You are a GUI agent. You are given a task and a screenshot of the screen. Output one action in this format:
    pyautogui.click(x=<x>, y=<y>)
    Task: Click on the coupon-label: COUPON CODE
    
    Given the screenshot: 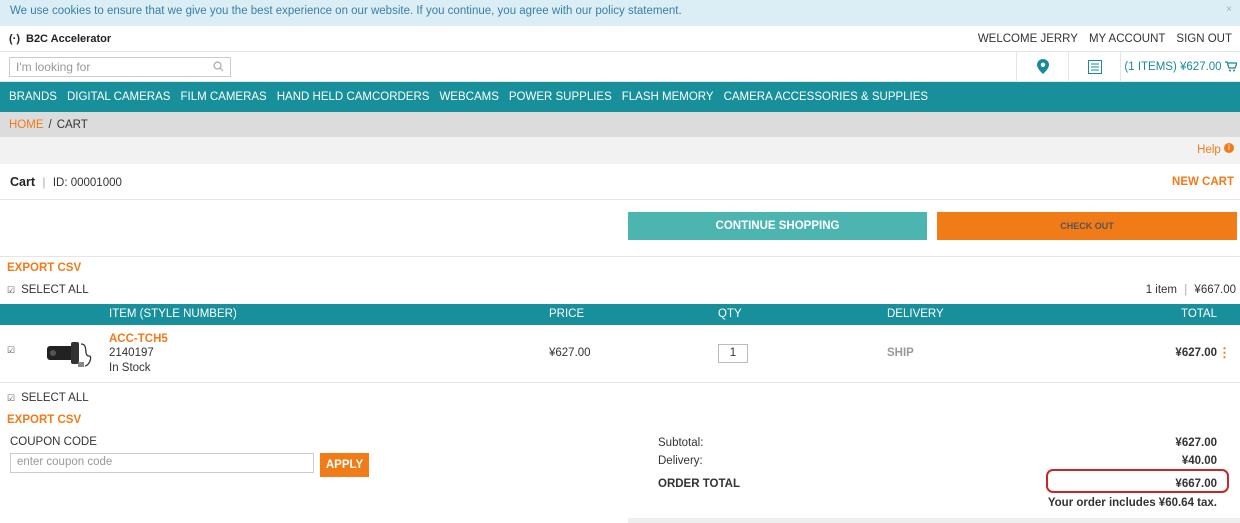 What is the action you would take?
    pyautogui.click(x=53, y=442)
    